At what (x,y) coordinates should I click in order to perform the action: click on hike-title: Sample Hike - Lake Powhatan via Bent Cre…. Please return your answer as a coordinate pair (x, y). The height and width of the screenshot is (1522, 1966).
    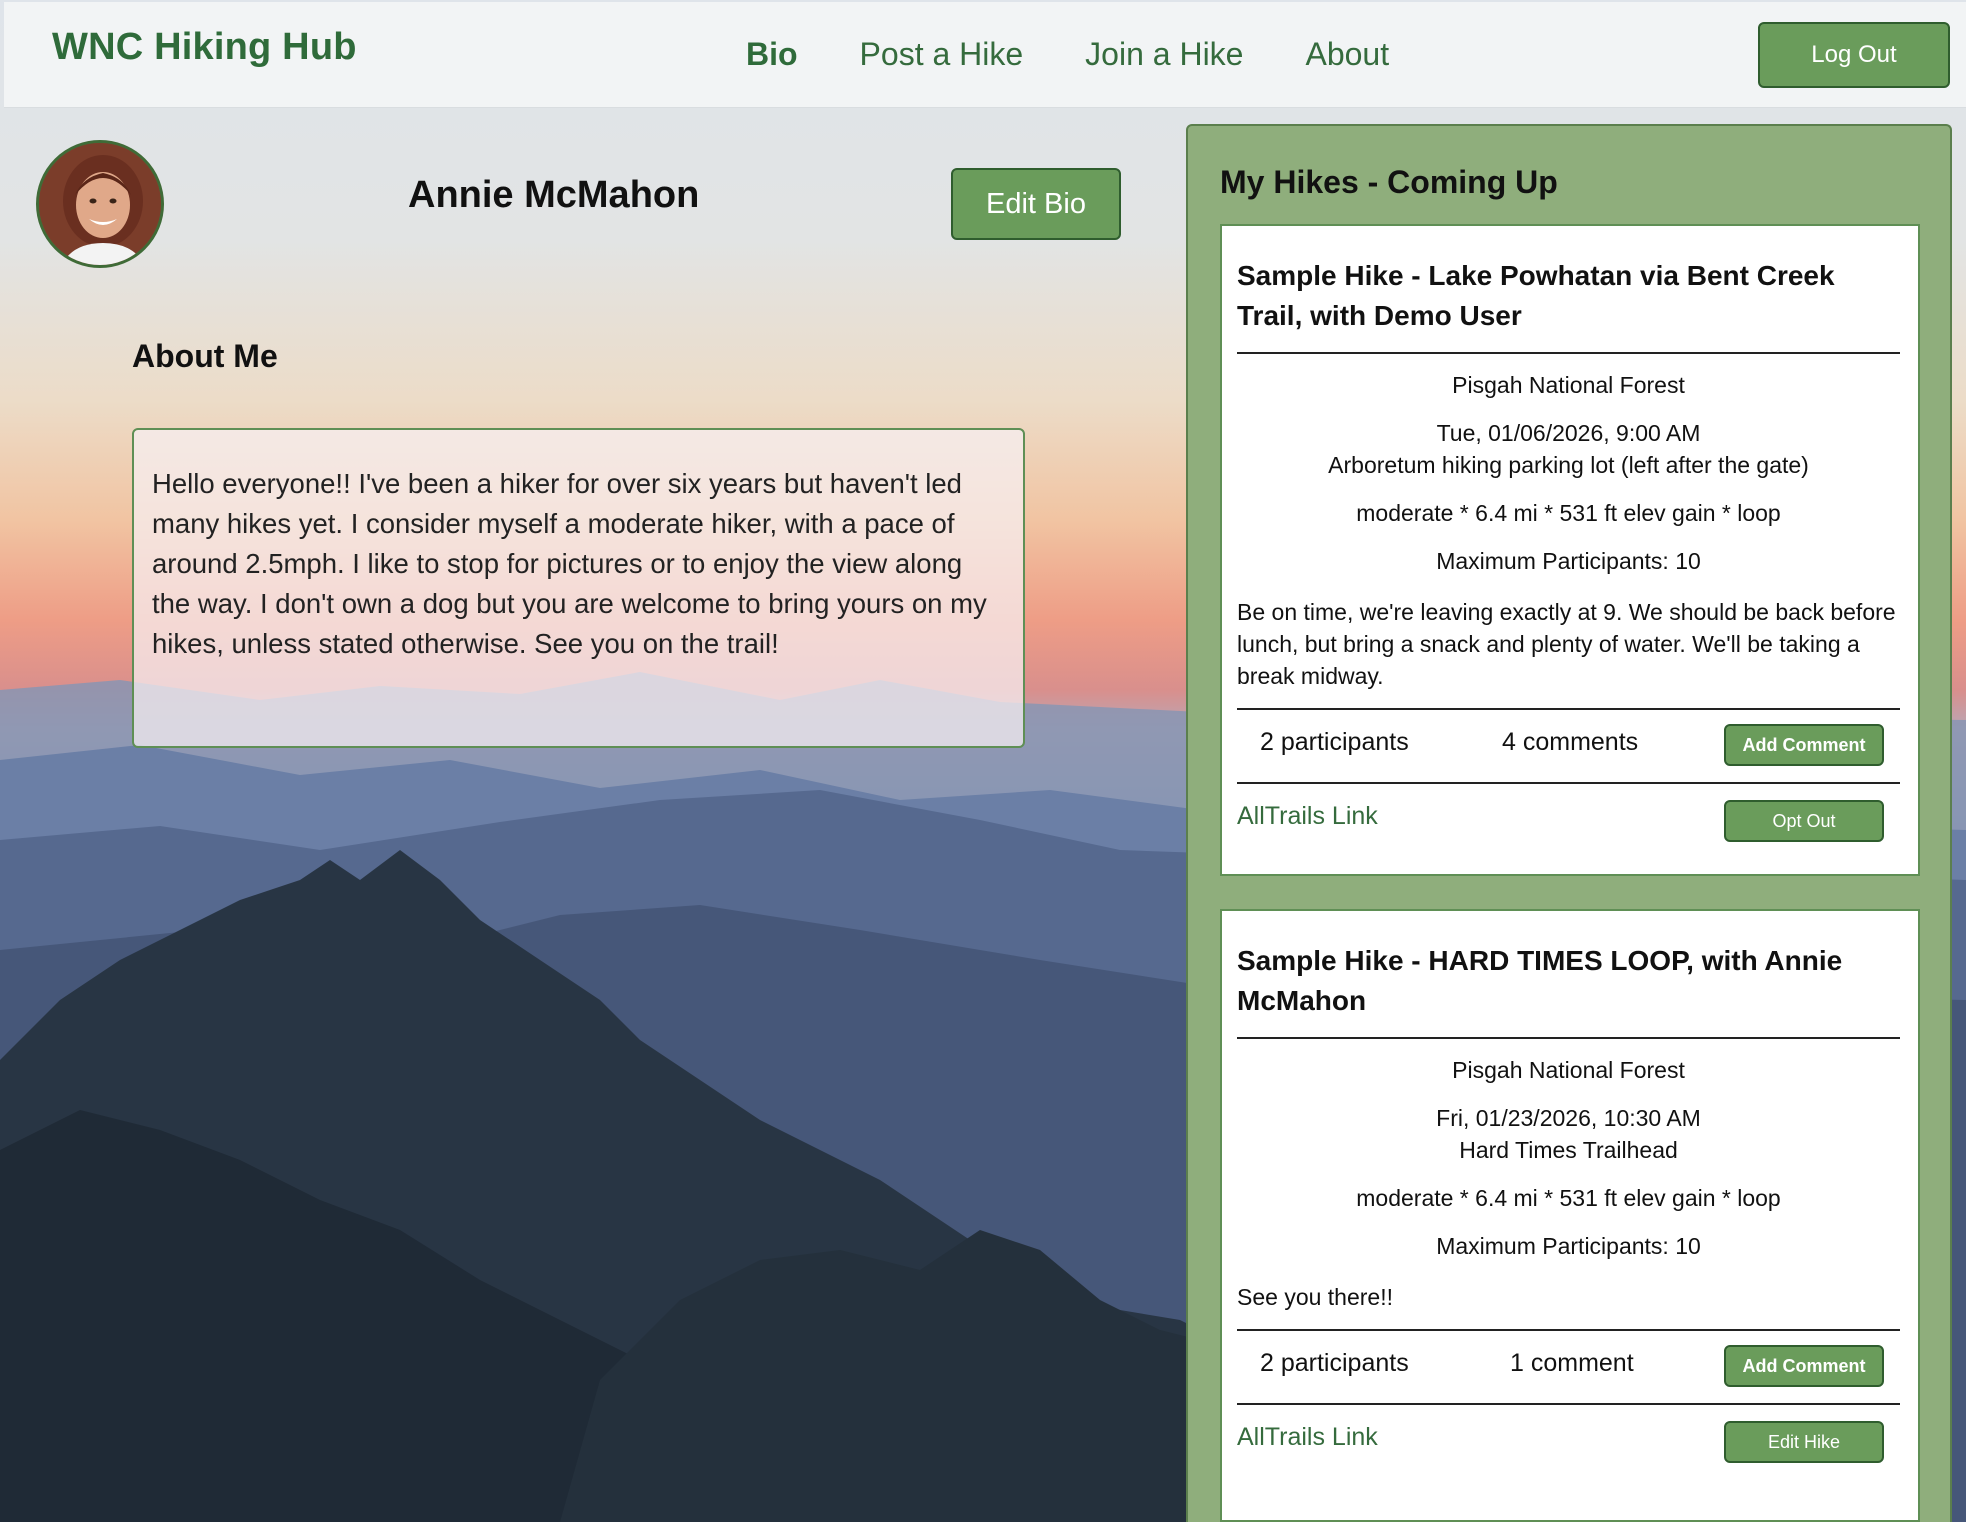
    Looking at the image, I should click on (1536, 295).